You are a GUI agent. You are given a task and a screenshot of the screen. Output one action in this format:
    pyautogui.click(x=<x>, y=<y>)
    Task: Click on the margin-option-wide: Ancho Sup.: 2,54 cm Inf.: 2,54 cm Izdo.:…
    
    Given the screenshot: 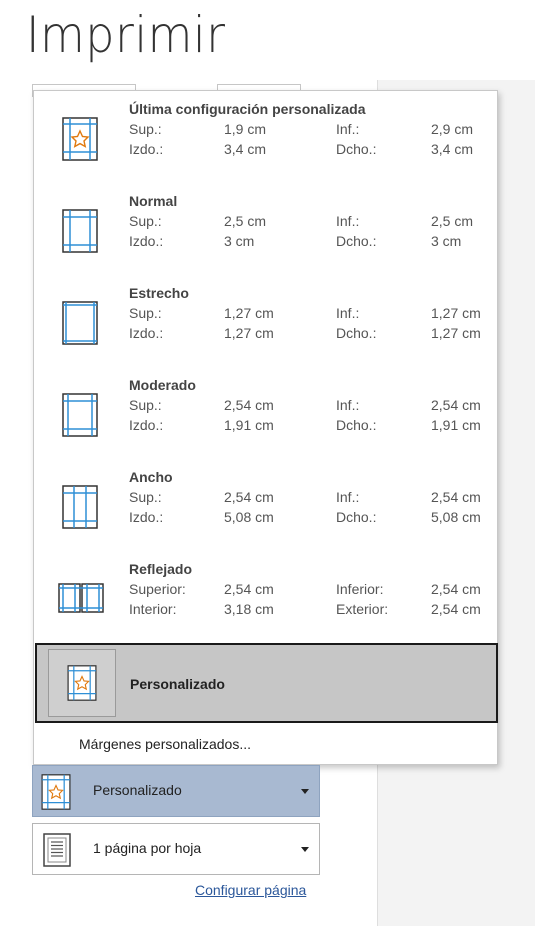 What is the action you would take?
    pyautogui.click(x=265, y=505)
    